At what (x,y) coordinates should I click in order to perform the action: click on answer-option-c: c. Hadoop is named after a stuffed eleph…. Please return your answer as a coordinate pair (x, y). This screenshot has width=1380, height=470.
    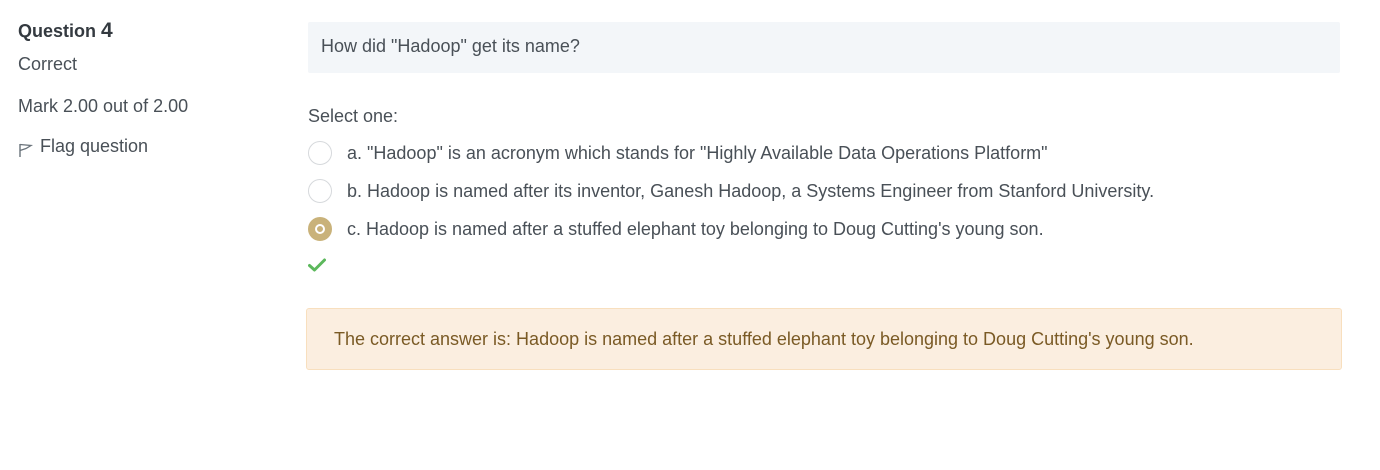
    Looking at the image, I should click on (824, 229).